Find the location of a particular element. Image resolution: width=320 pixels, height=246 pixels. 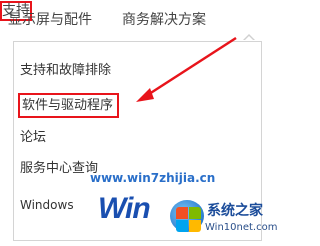

watermark-brand-name: 系统之家 is located at coordinates (235, 211).